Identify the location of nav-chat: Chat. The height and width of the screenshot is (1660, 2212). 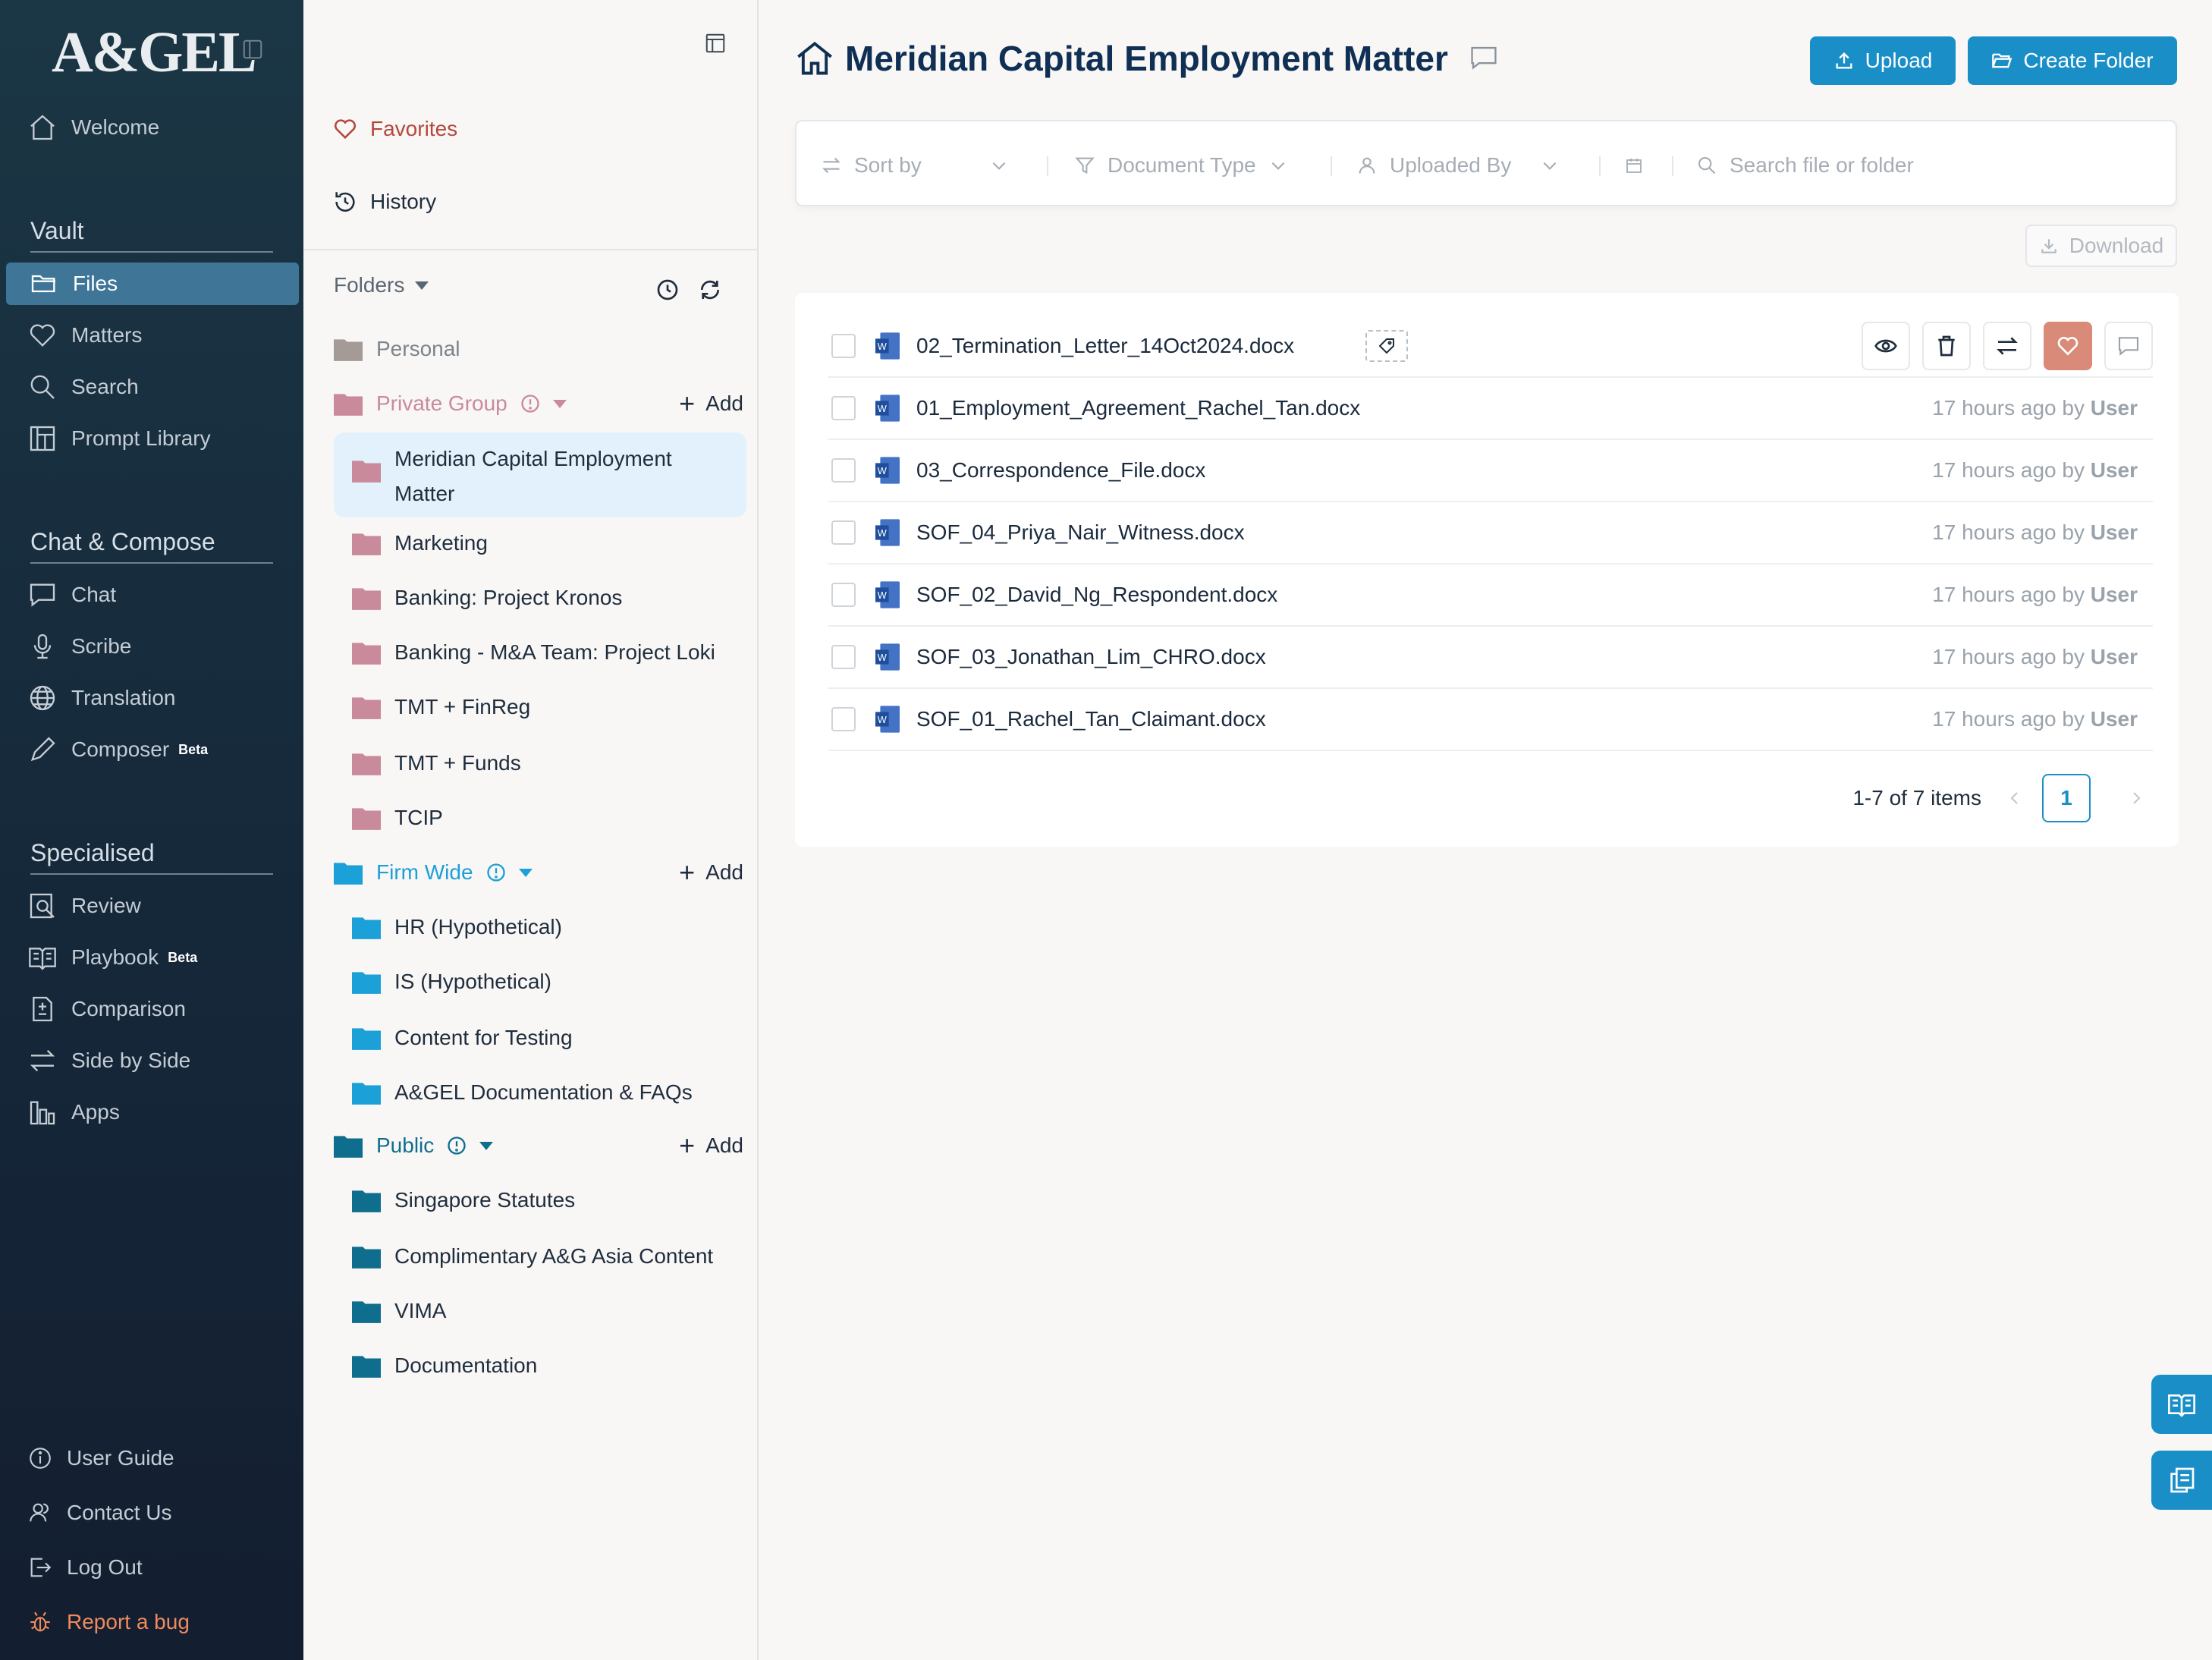
(71, 595).